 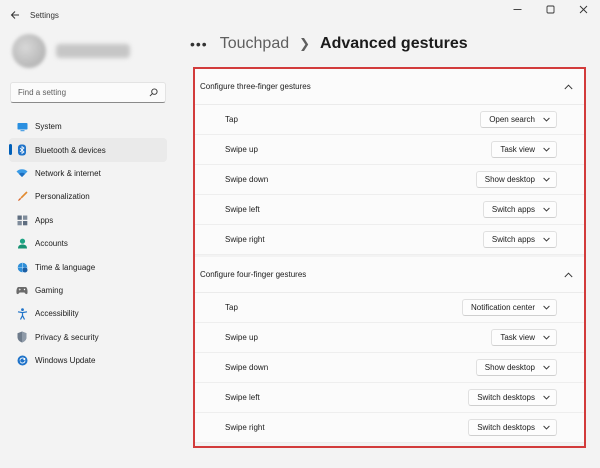 I want to click on sidebar-item-label: Windows Update, so click(x=65, y=361).